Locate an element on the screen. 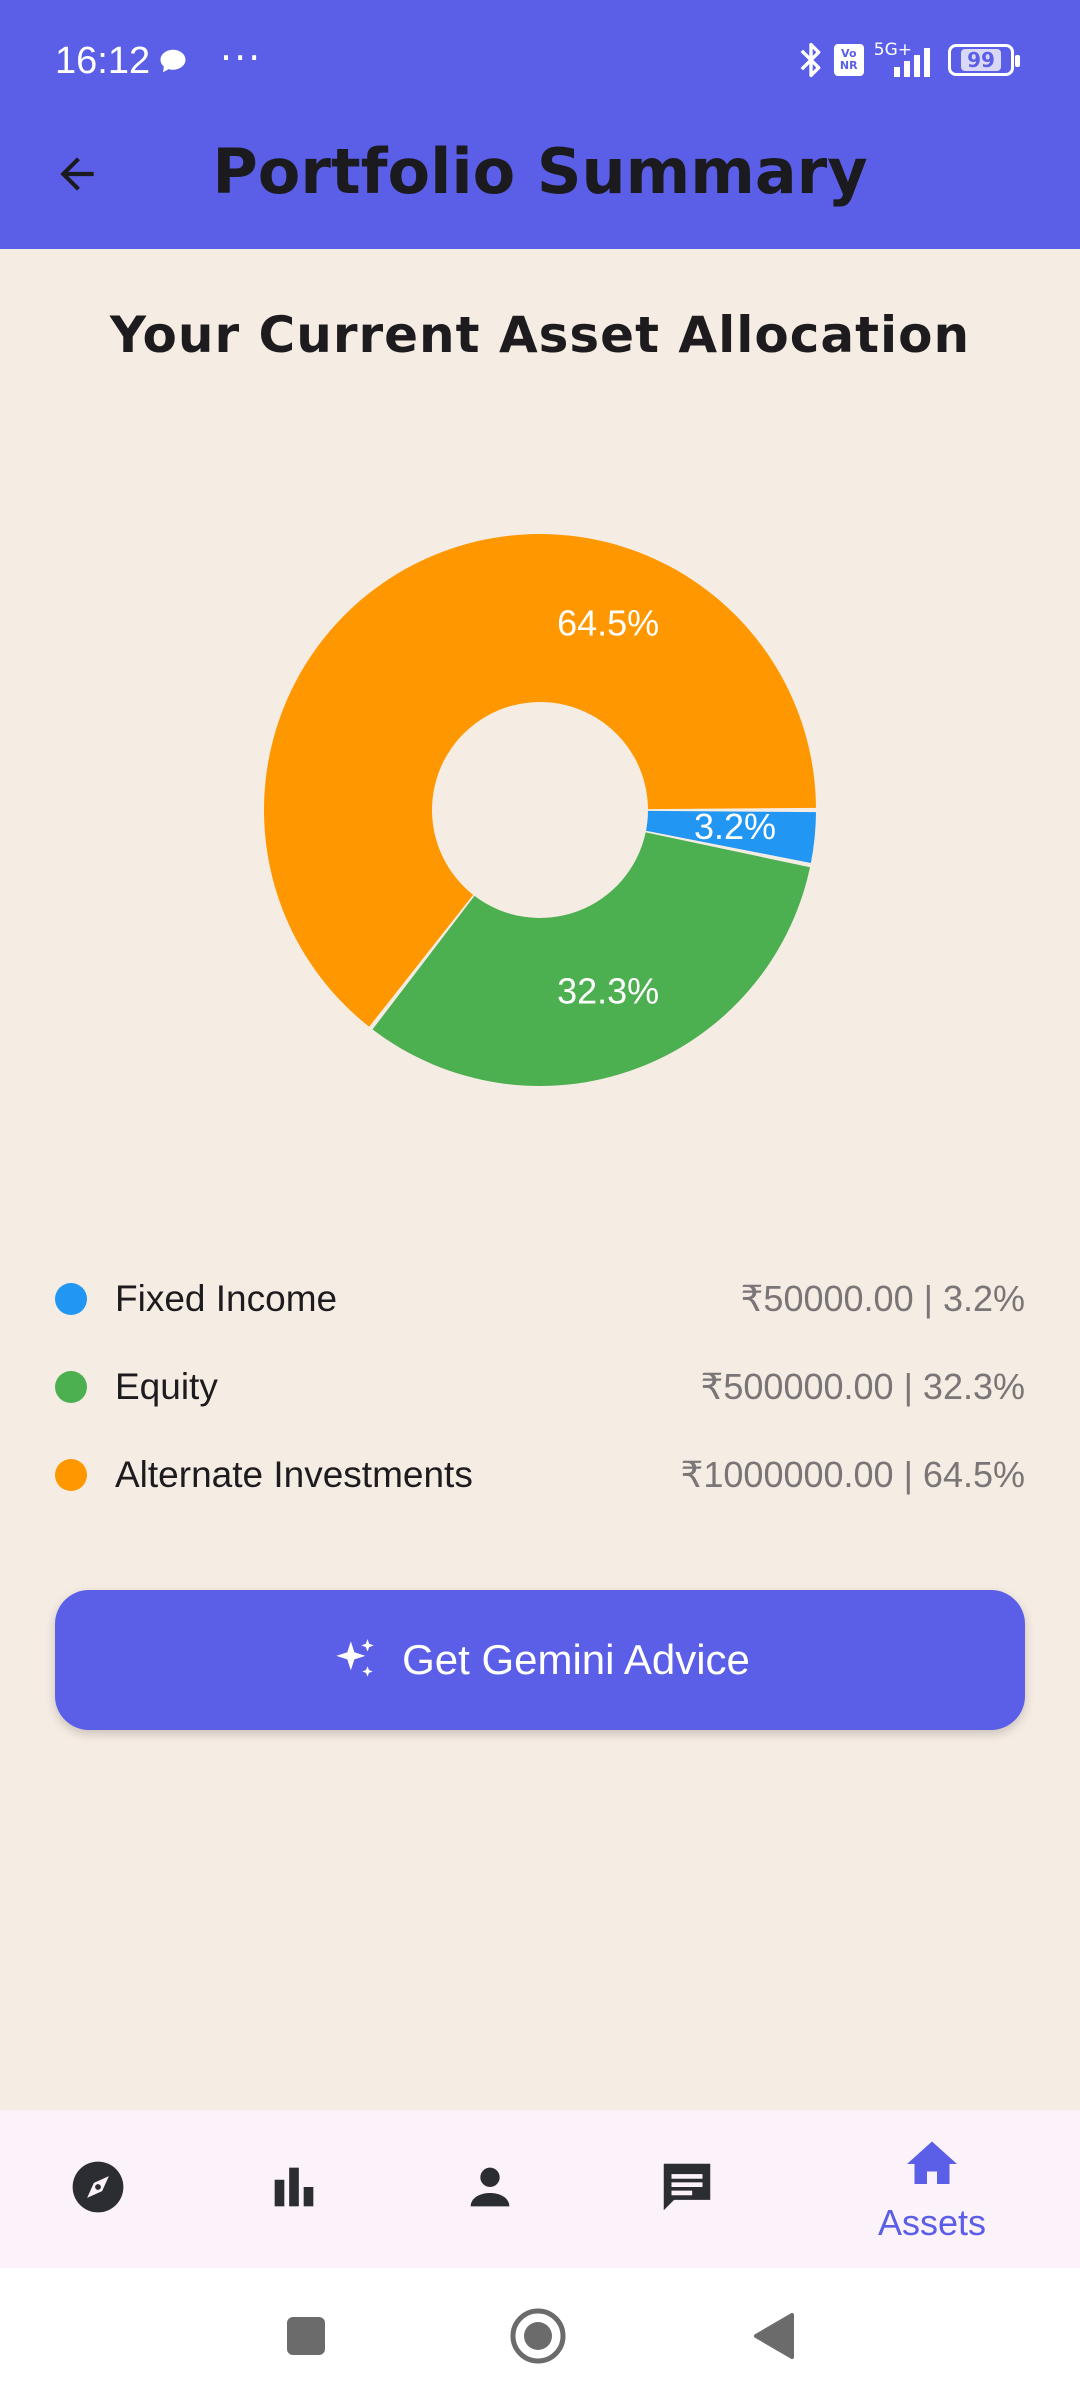  status-time: 16:12 is located at coordinates (103, 61).